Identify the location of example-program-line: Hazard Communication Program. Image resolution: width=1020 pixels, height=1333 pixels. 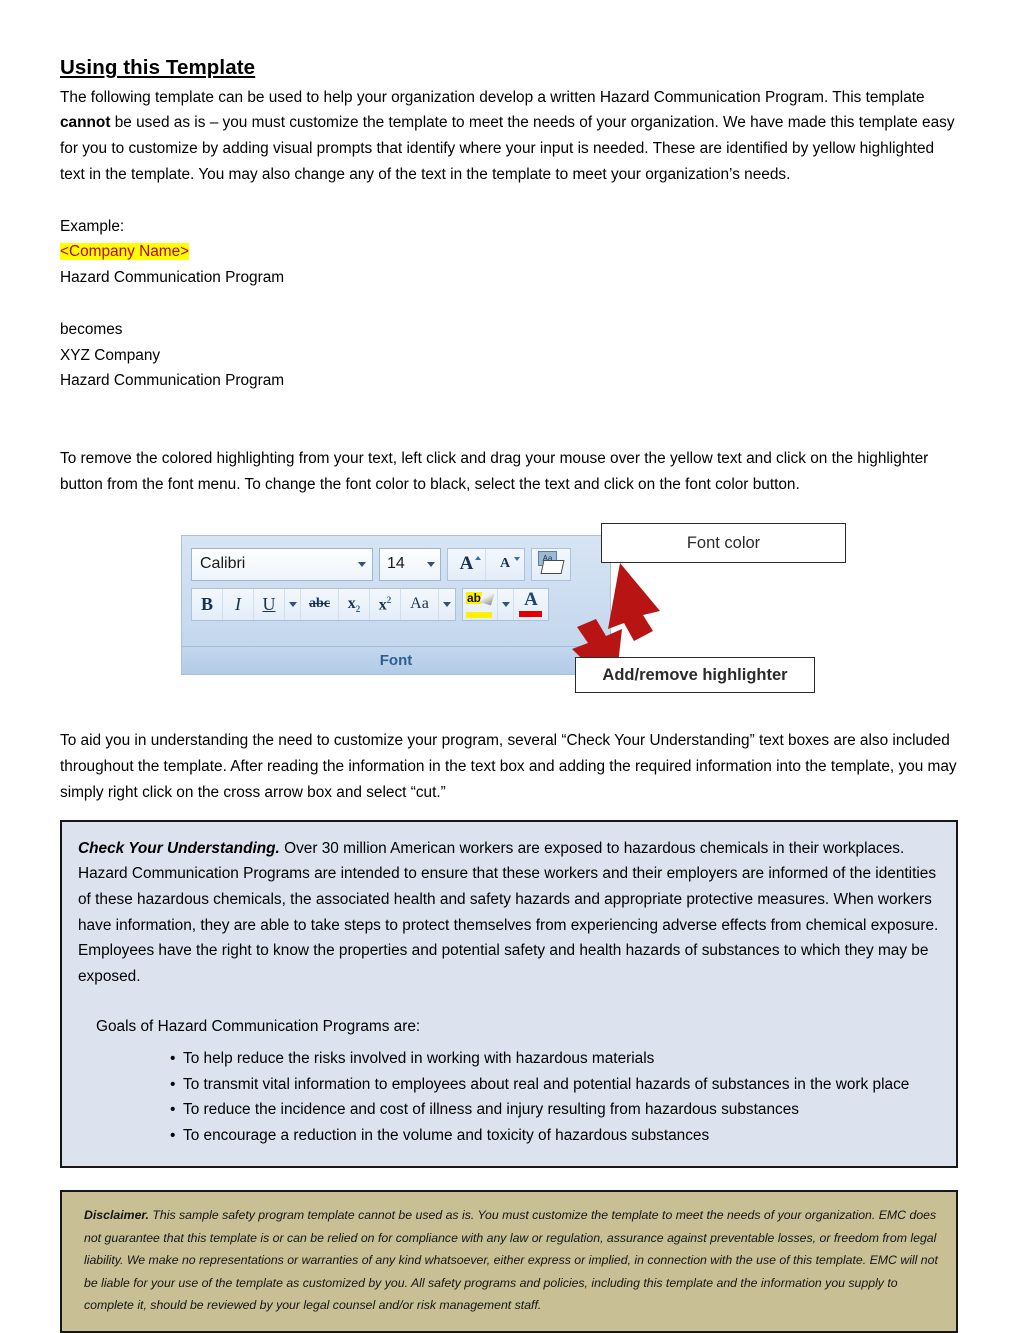
(172, 278).